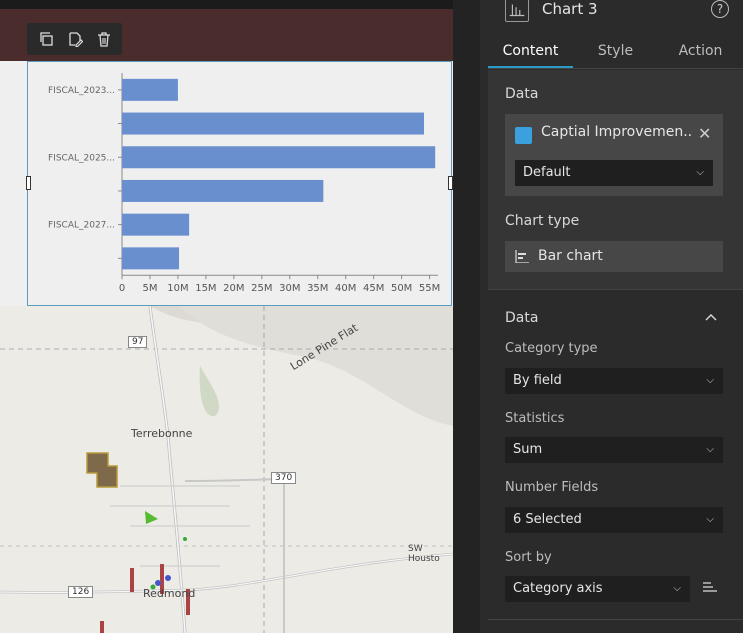 The width and height of the screenshot is (743, 633). Describe the element at coordinates (177, 288) in the screenshot. I see `x-tick-label: 10M` at that location.